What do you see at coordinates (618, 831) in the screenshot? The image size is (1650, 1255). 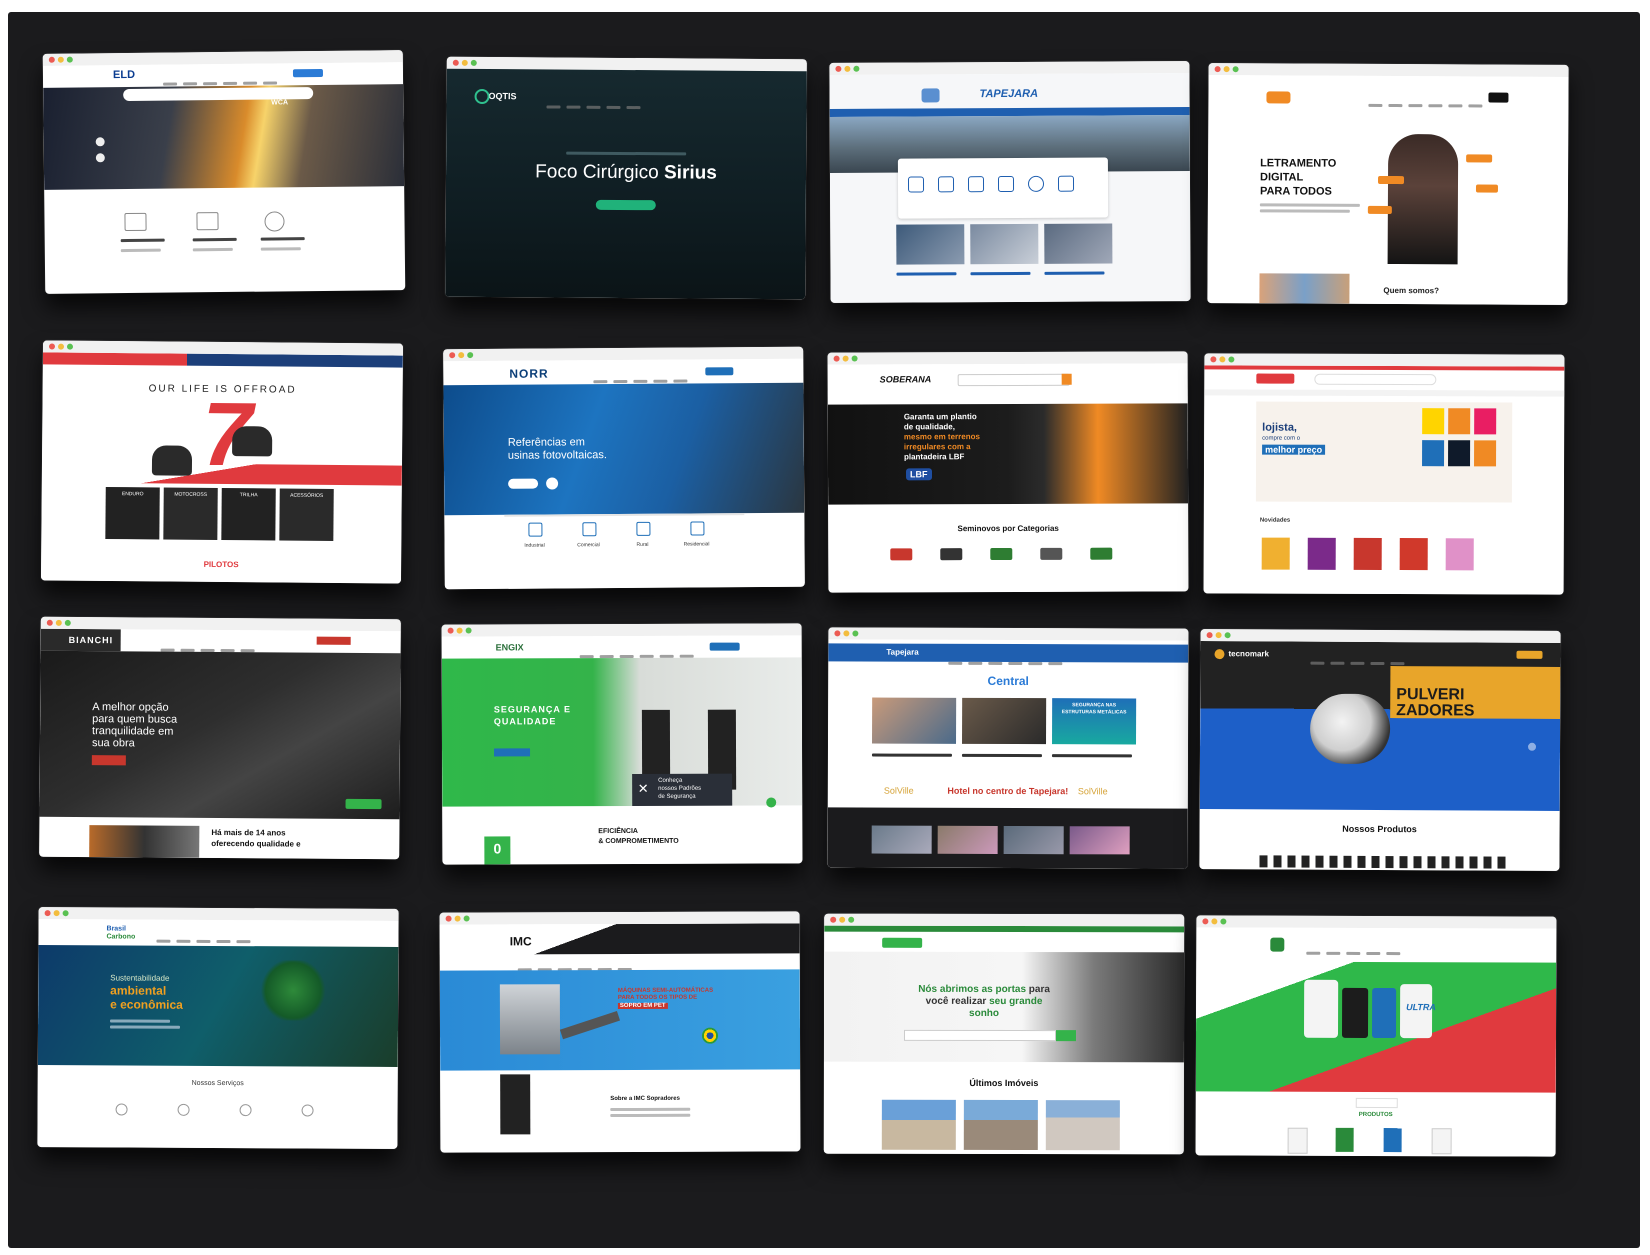 I see `footer-line: EFICIÊNCIA` at bounding box center [618, 831].